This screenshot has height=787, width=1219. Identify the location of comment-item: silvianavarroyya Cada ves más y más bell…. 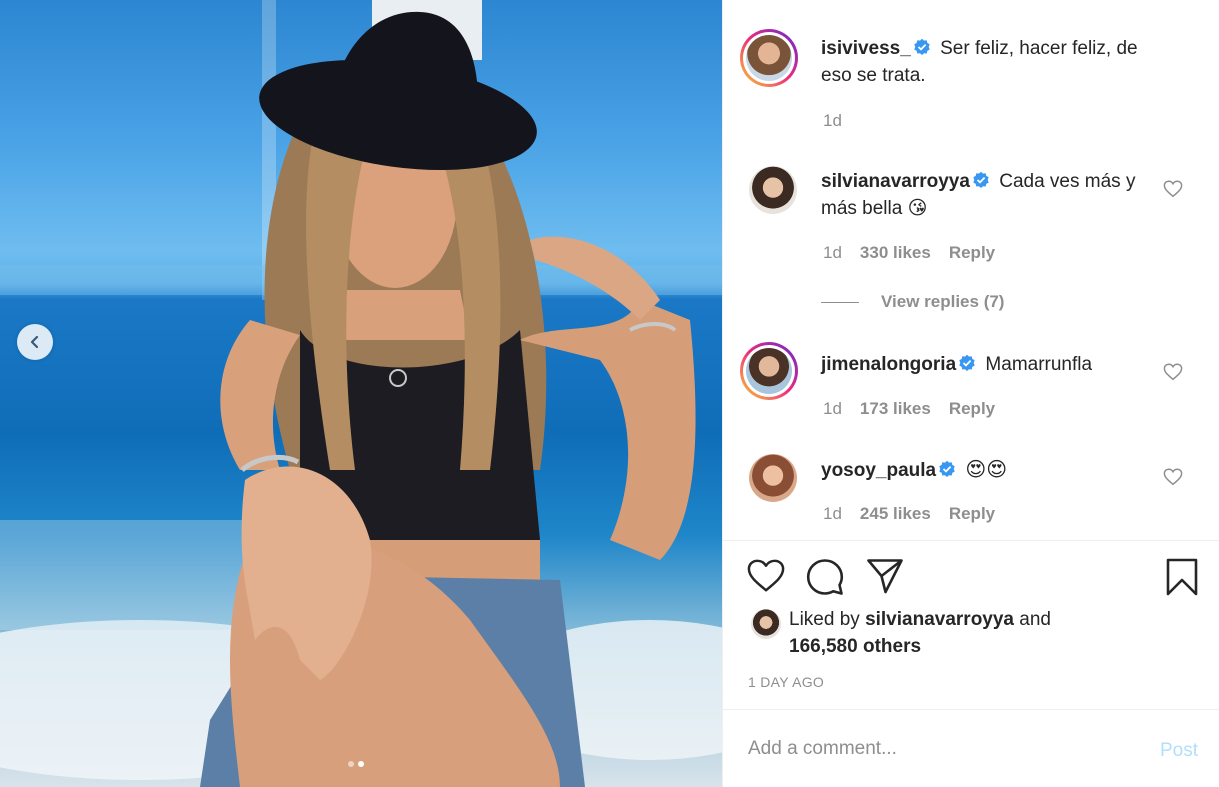
(993, 195).